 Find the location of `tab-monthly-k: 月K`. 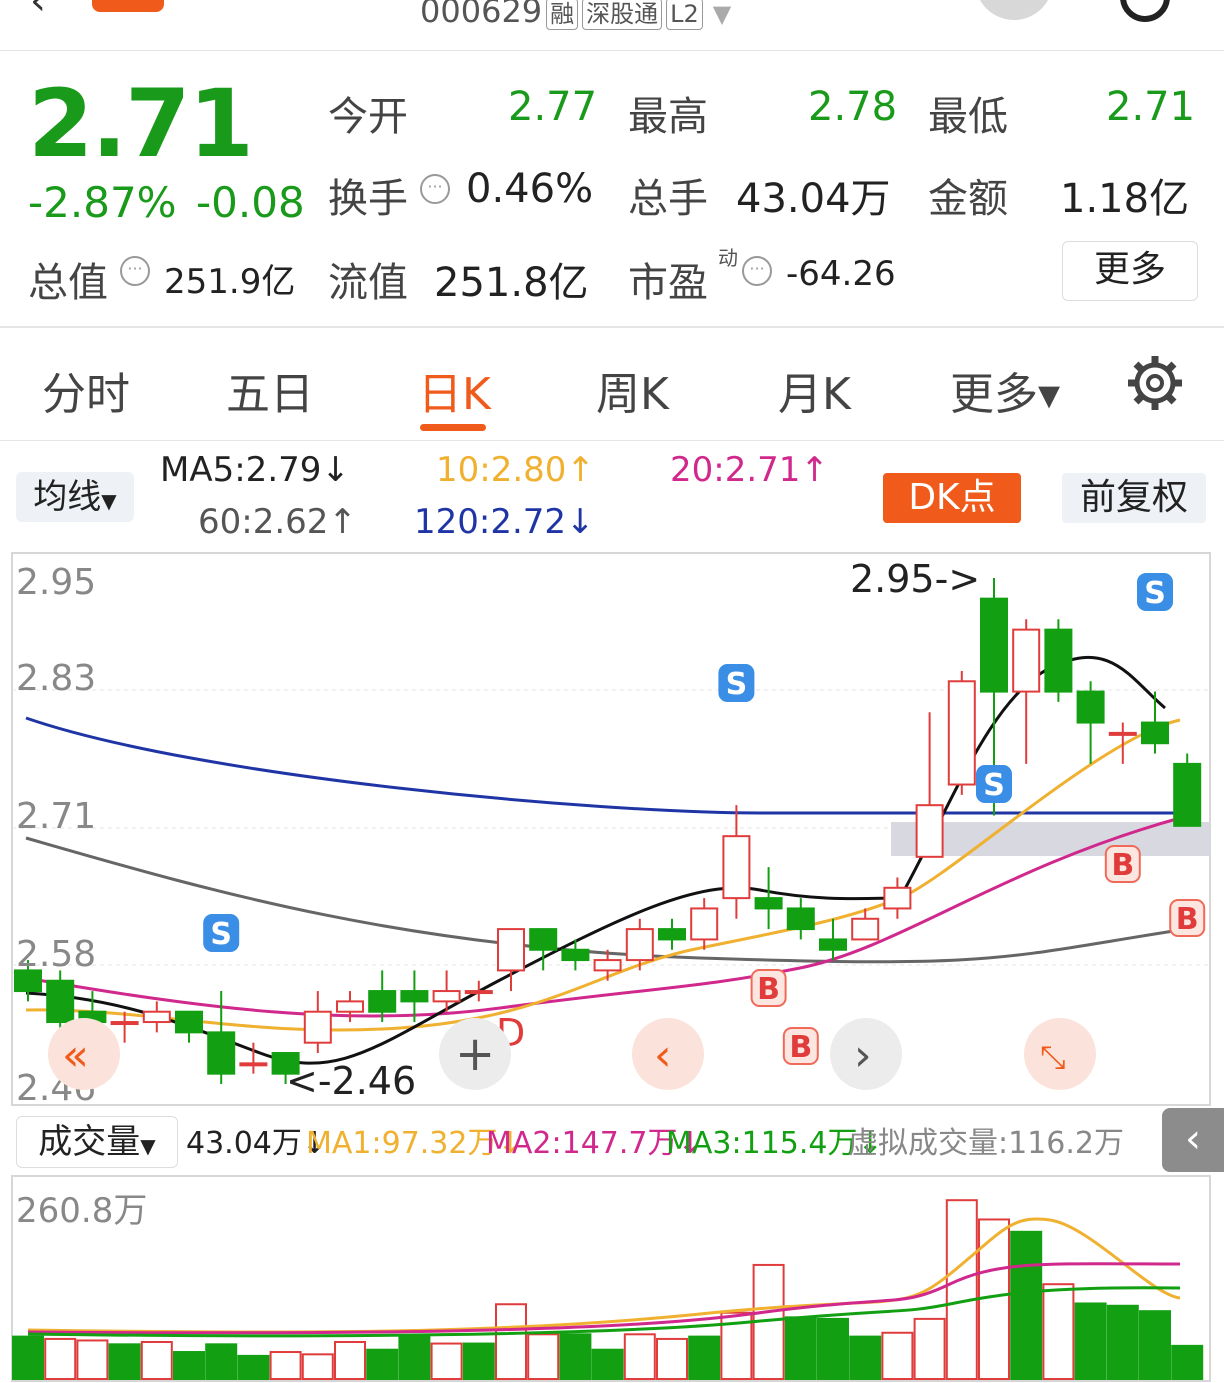

tab-monthly-k: 月K is located at coordinates (814, 390).